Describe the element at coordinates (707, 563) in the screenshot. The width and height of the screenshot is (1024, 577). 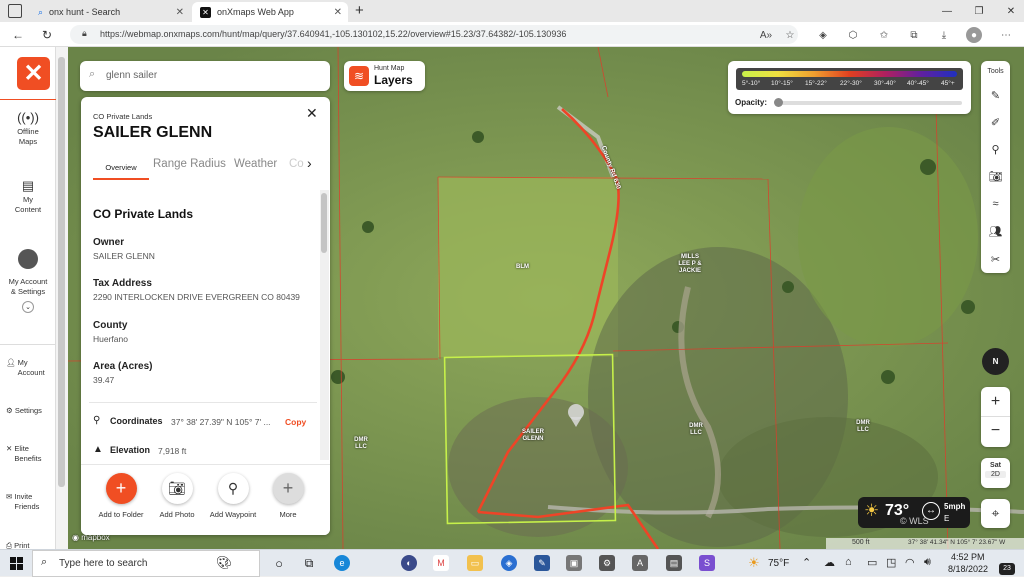
I see `app-icon-8: S` at that location.